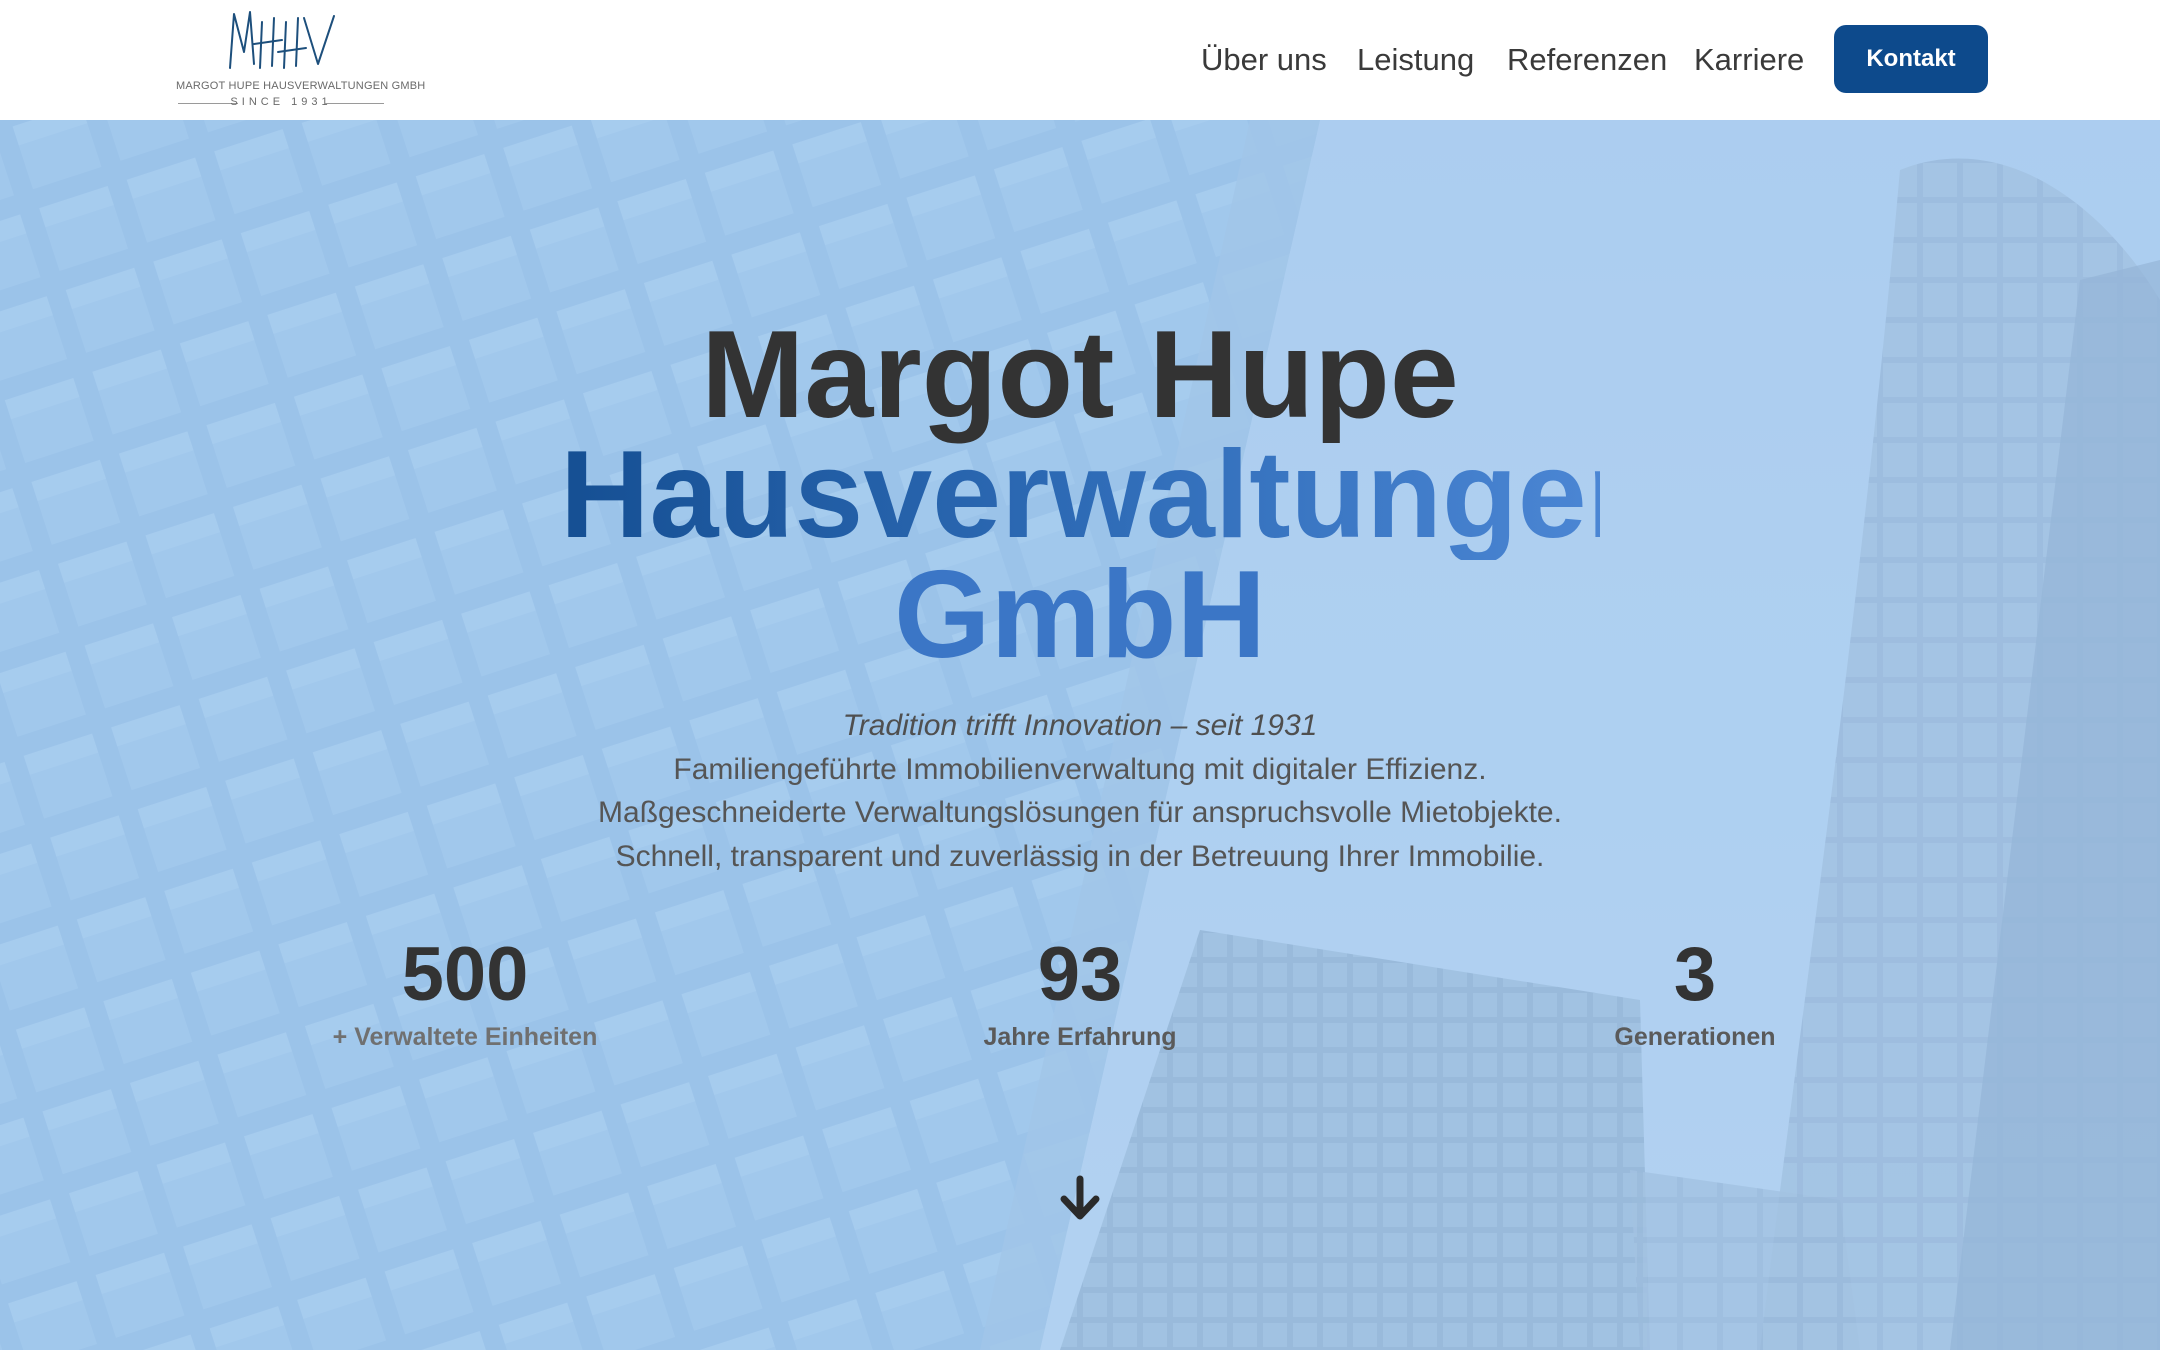 This screenshot has height=1350, width=2160. What do you see at coordinates (1080, 725) in the screenshot?
I see `hero-tagline: Tradition trifft Innovation – seit 1931` at bounding box center [1080, 725].